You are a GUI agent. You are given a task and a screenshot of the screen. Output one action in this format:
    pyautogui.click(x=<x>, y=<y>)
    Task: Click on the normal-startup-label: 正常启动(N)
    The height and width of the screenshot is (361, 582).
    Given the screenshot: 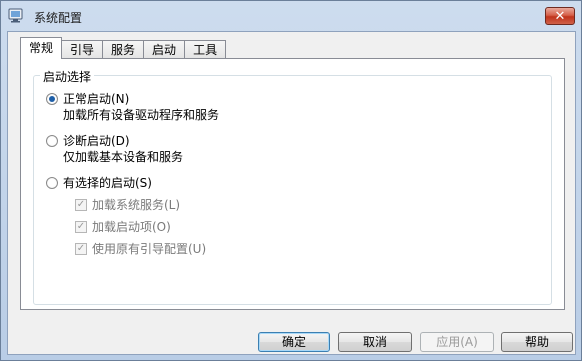 What is the action you would take?
    pyautogui.click(x=96, y=99)
    